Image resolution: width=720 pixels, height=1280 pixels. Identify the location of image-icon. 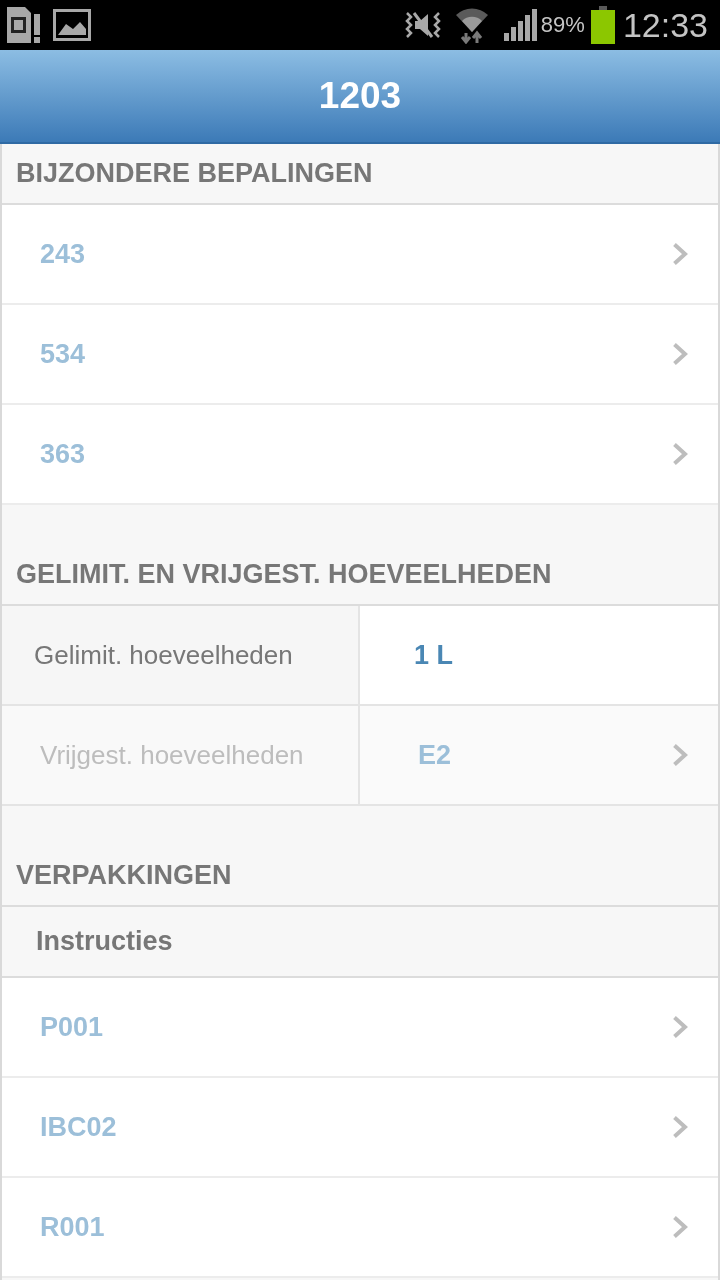
(72, 25).